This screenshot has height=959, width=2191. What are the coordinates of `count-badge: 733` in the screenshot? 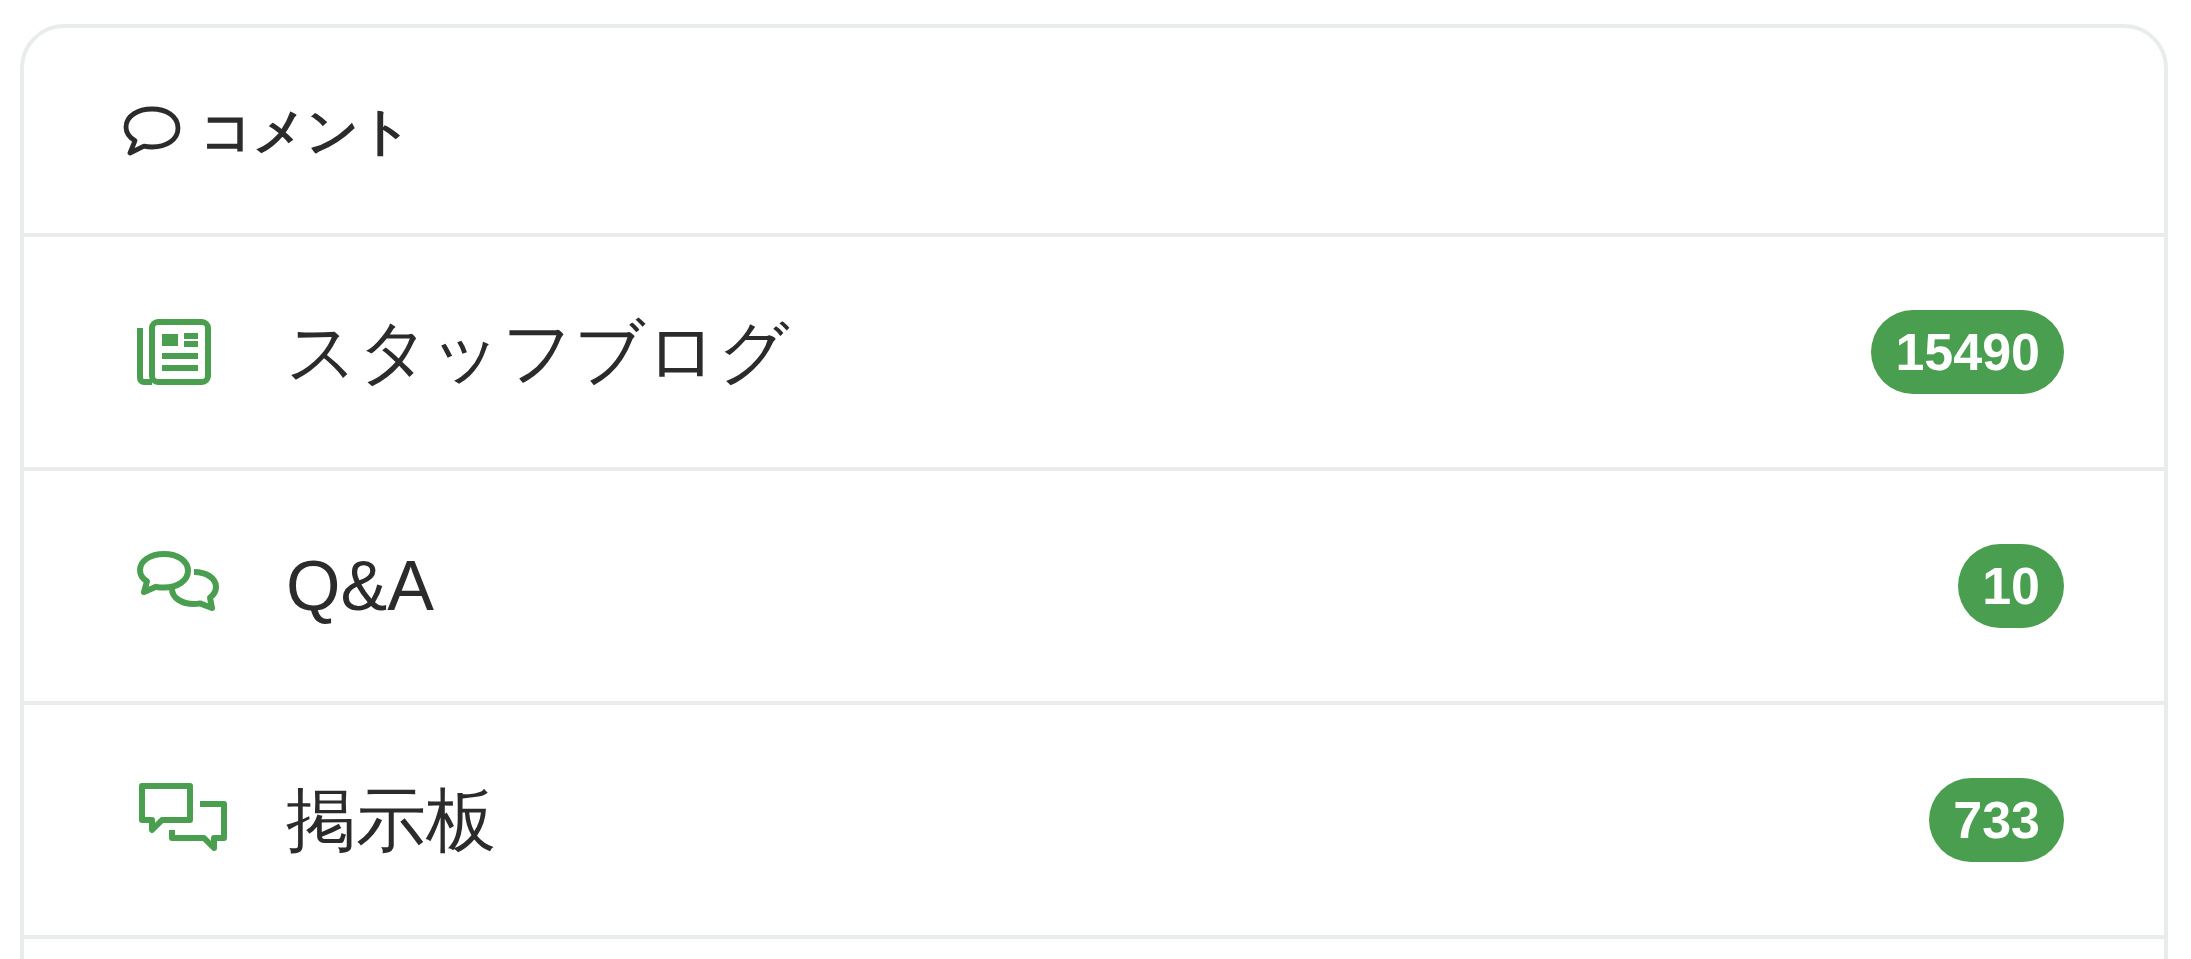 It's located at (1996, 820).